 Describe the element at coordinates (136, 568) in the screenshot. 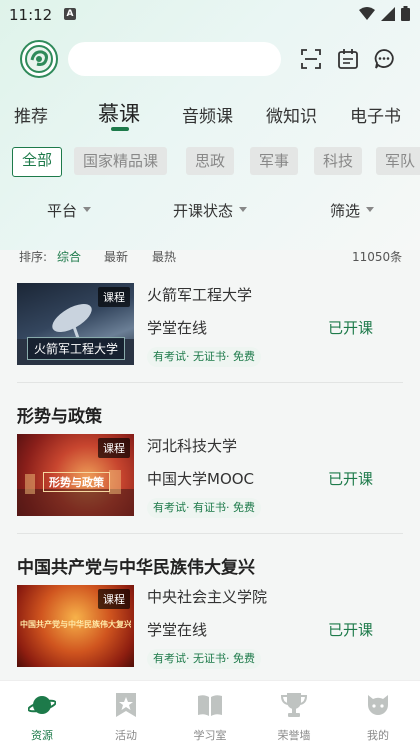

I see `course-title: 中国共产党与中华民族伟大复兴` at that location.